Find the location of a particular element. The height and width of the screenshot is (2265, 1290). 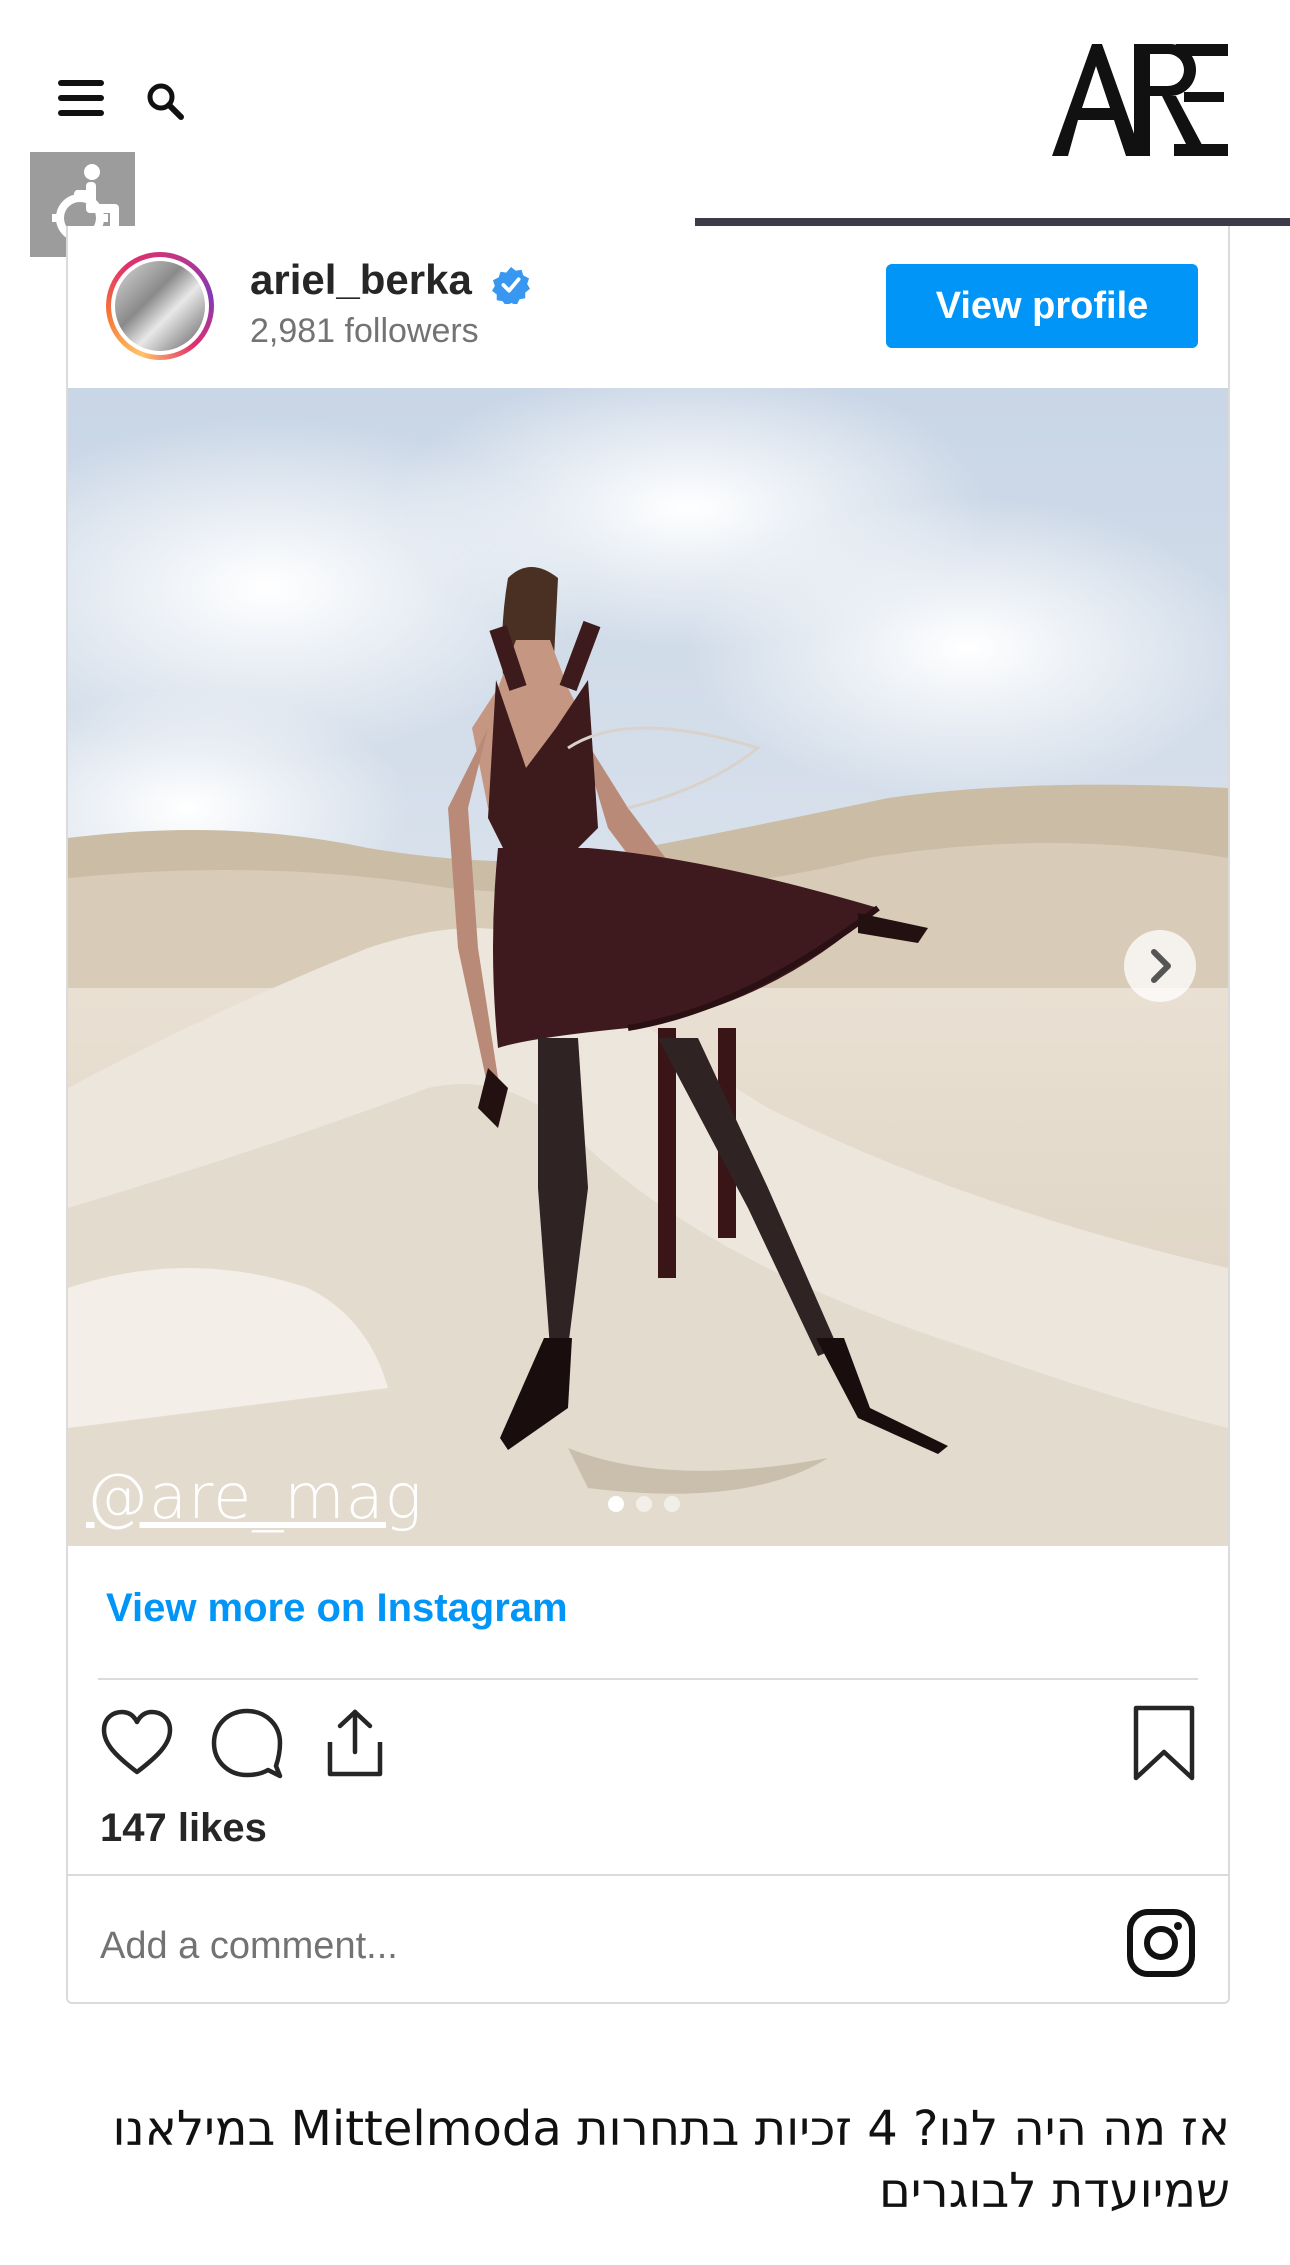

carousel-next-button is located at coordinates (1160, 966).